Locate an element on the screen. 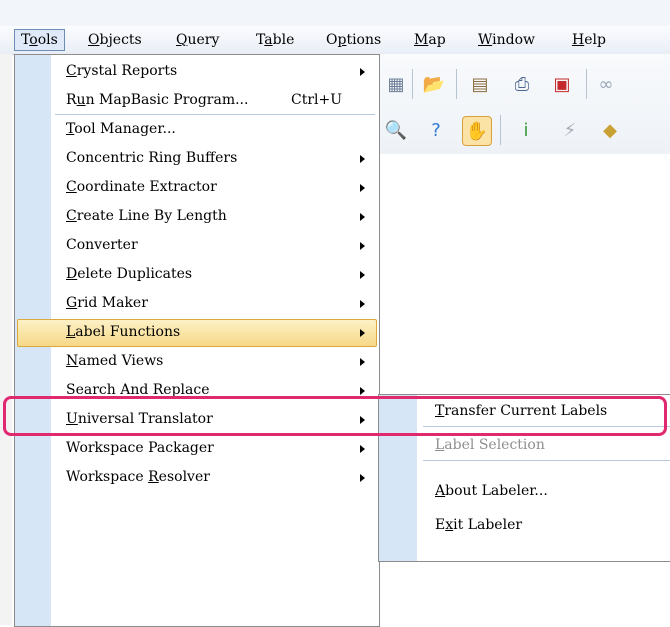 This screenshot has height=627, width=670. menu-item-label: Workspace Packager is located at coordinates (140, 448).